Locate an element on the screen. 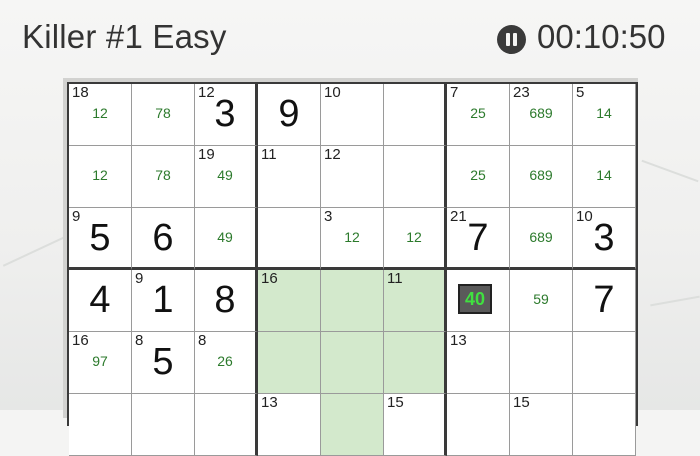 The height and width of the screenshot is (456, 700). cage-sum: 3 is located at coordinates (328, 216).